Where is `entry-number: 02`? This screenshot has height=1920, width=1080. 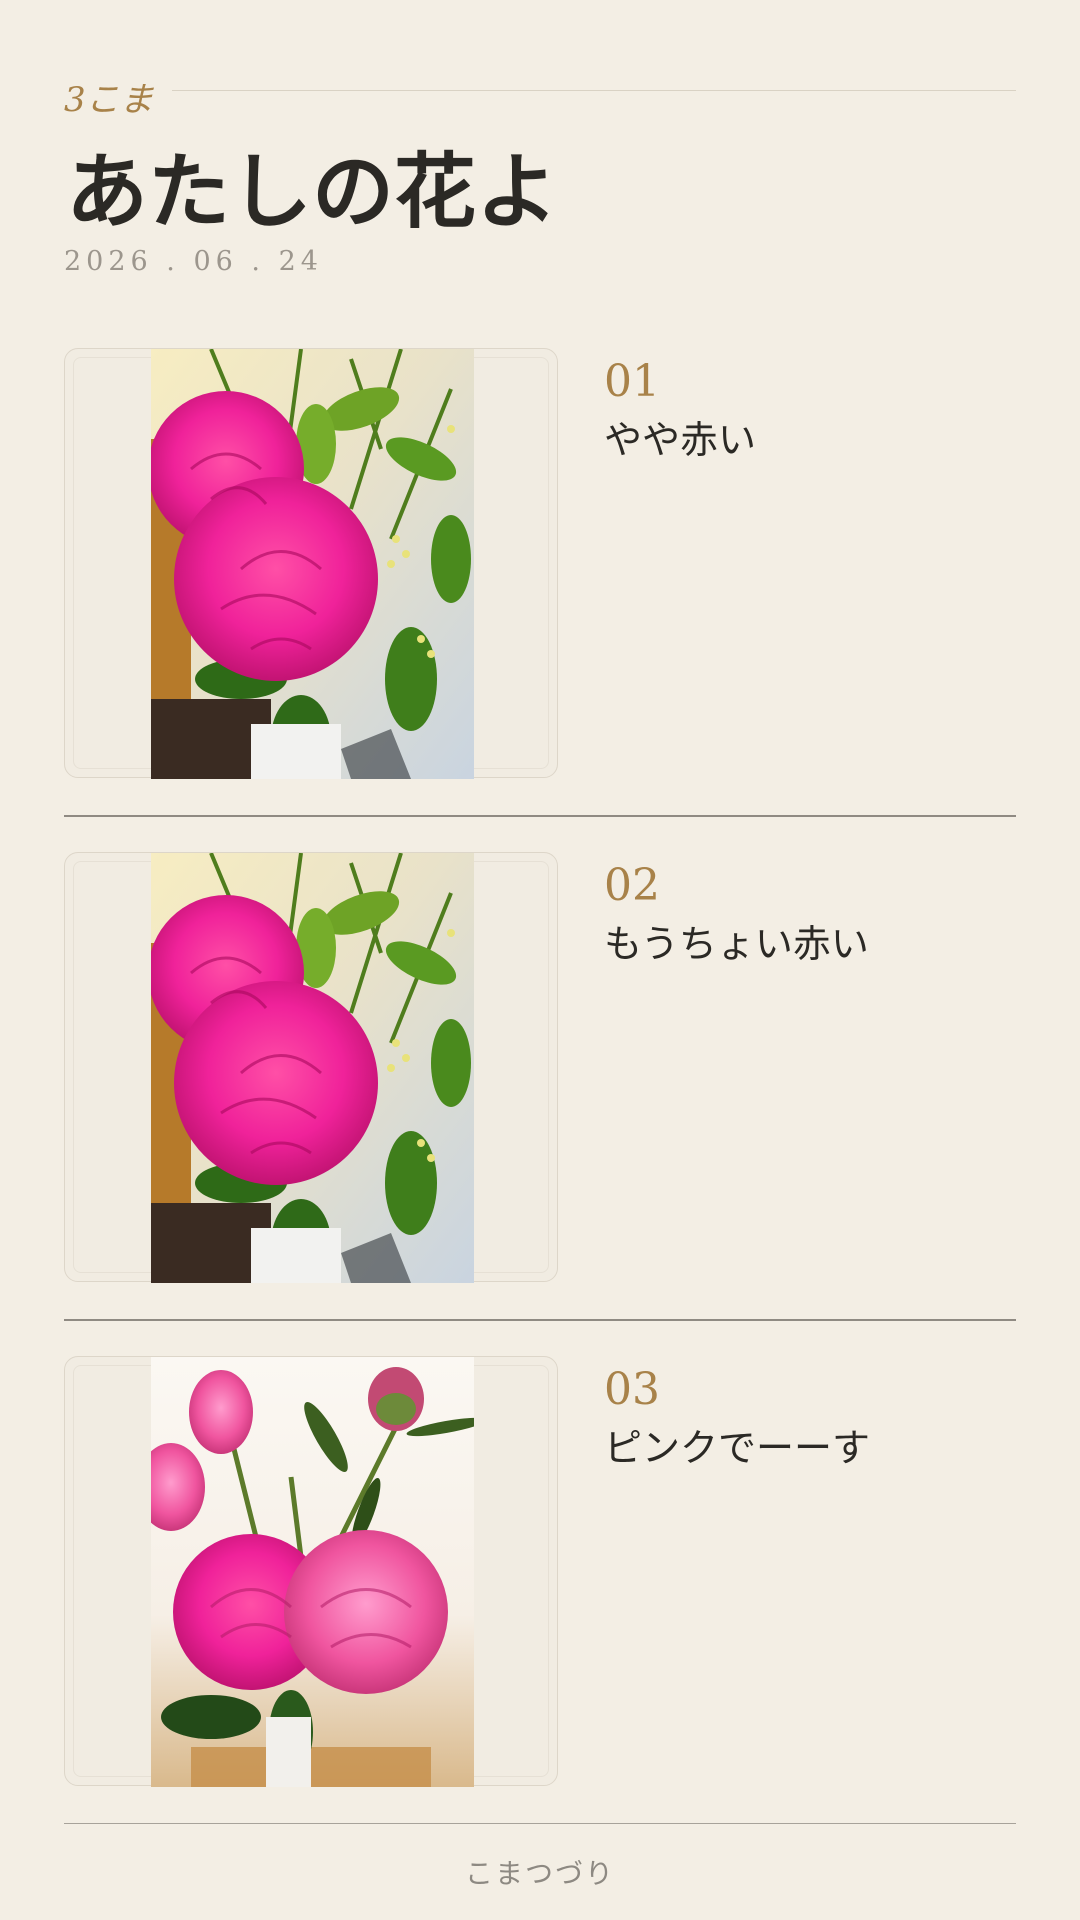
entry-number: 02 is located at coordinates (632, 885).